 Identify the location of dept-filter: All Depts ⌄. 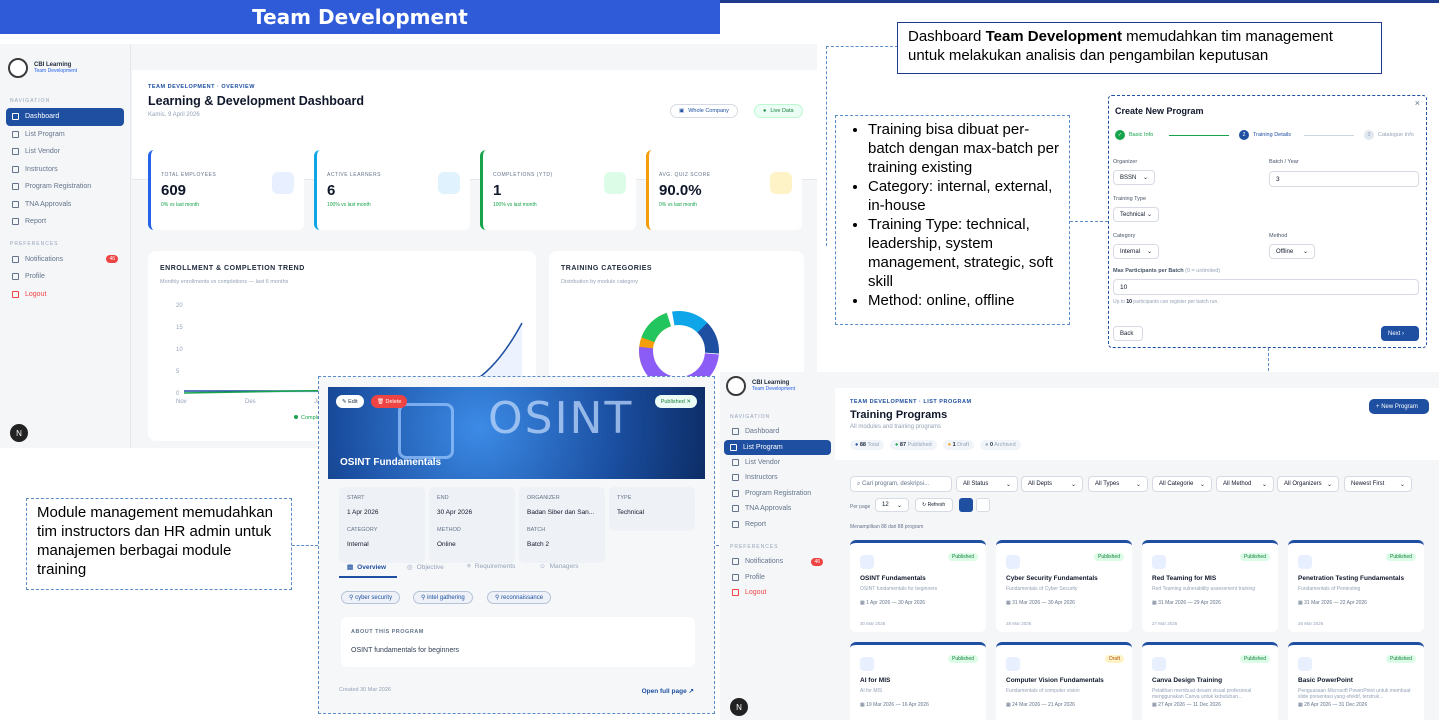
(1052, 484).